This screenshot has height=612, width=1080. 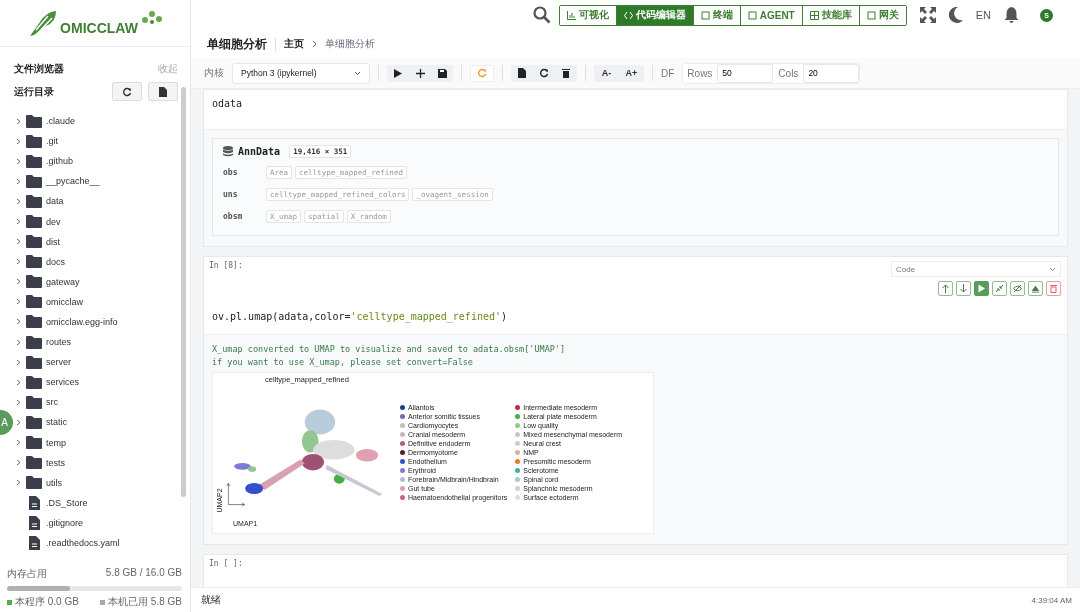 I want to click on cell-run-button, so click(x=981, y=288).